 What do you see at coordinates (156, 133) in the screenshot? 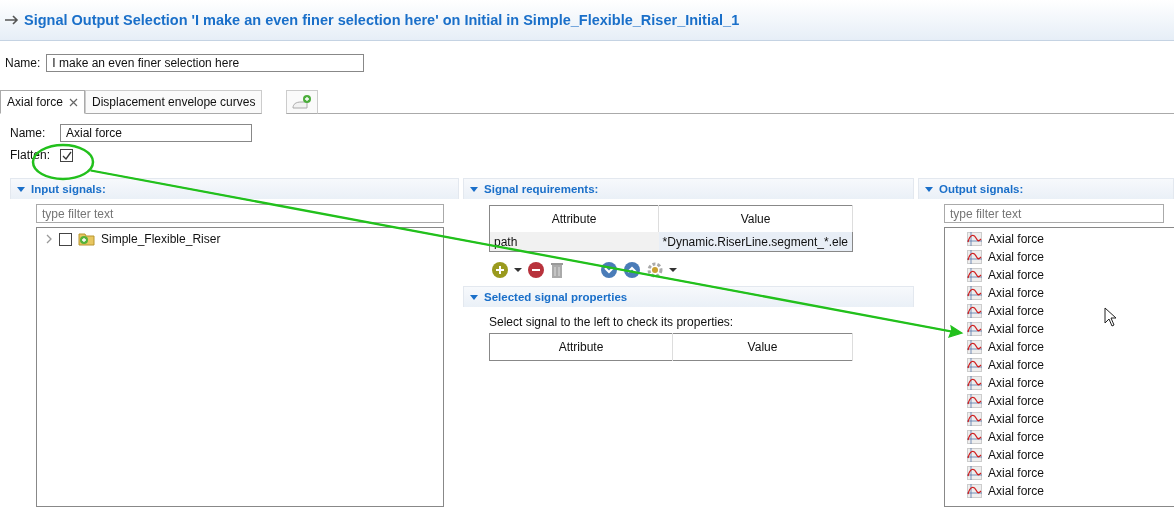
I see `name-field: Axial force` at bounding box center [156, 133].